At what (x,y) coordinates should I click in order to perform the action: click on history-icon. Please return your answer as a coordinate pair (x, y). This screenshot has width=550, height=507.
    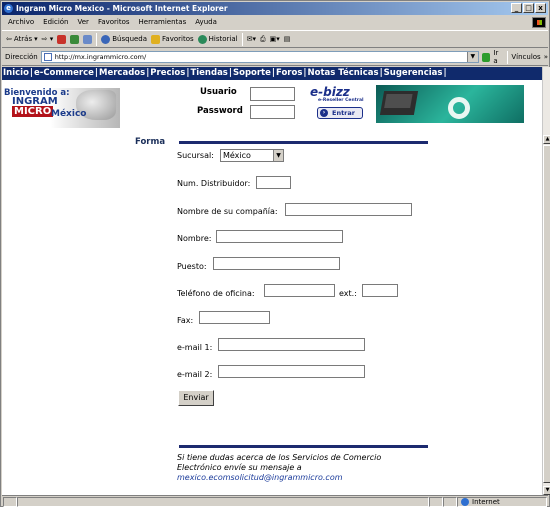
    Looking at the image, I should click on (202, 39).